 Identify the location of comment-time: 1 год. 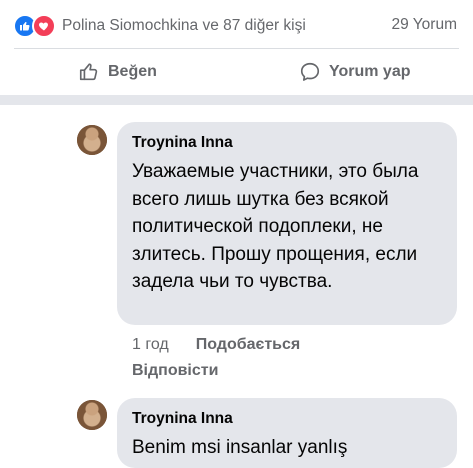
(150, 345).